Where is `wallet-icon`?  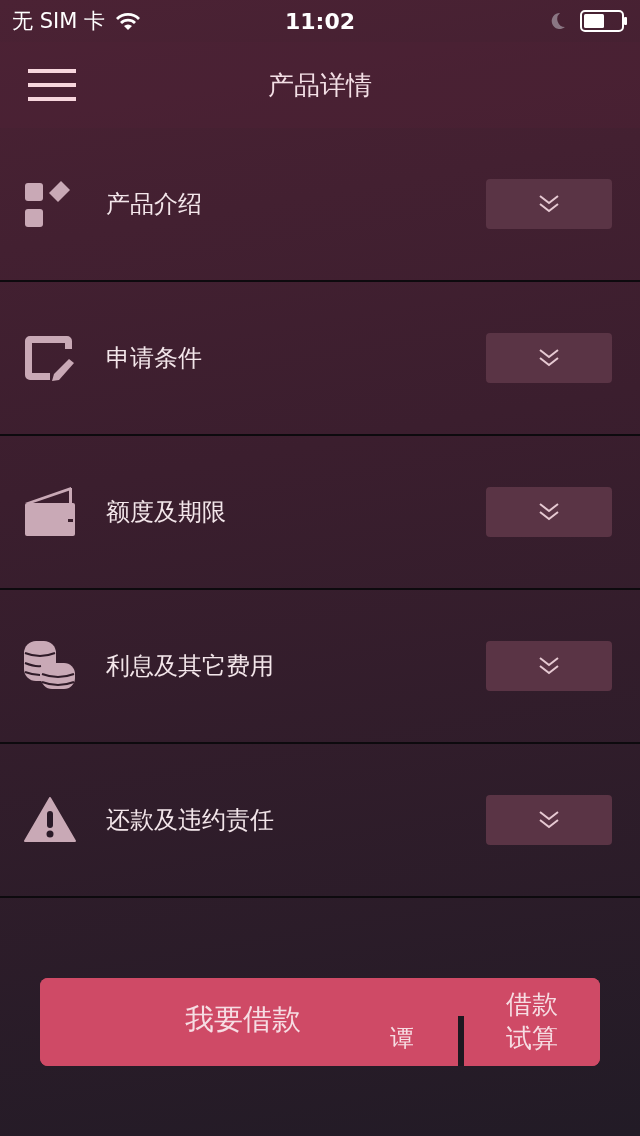 wallet-icon is located at coordinates (50, 512).